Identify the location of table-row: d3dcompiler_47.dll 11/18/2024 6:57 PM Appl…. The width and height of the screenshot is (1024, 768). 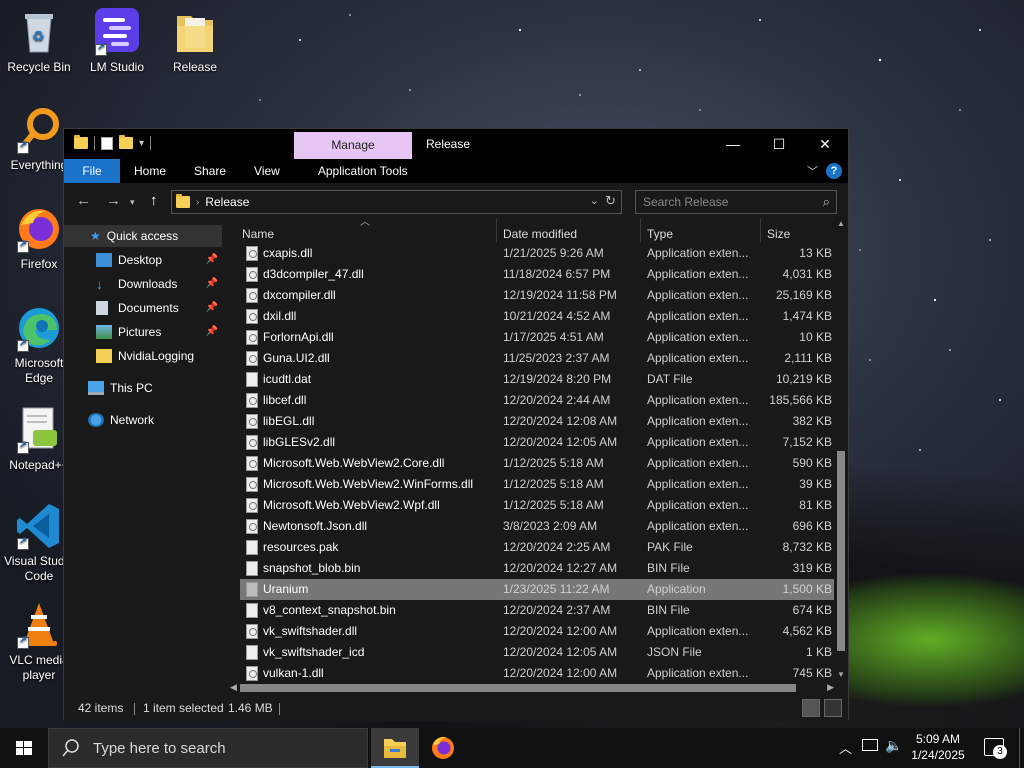
(538, 274).